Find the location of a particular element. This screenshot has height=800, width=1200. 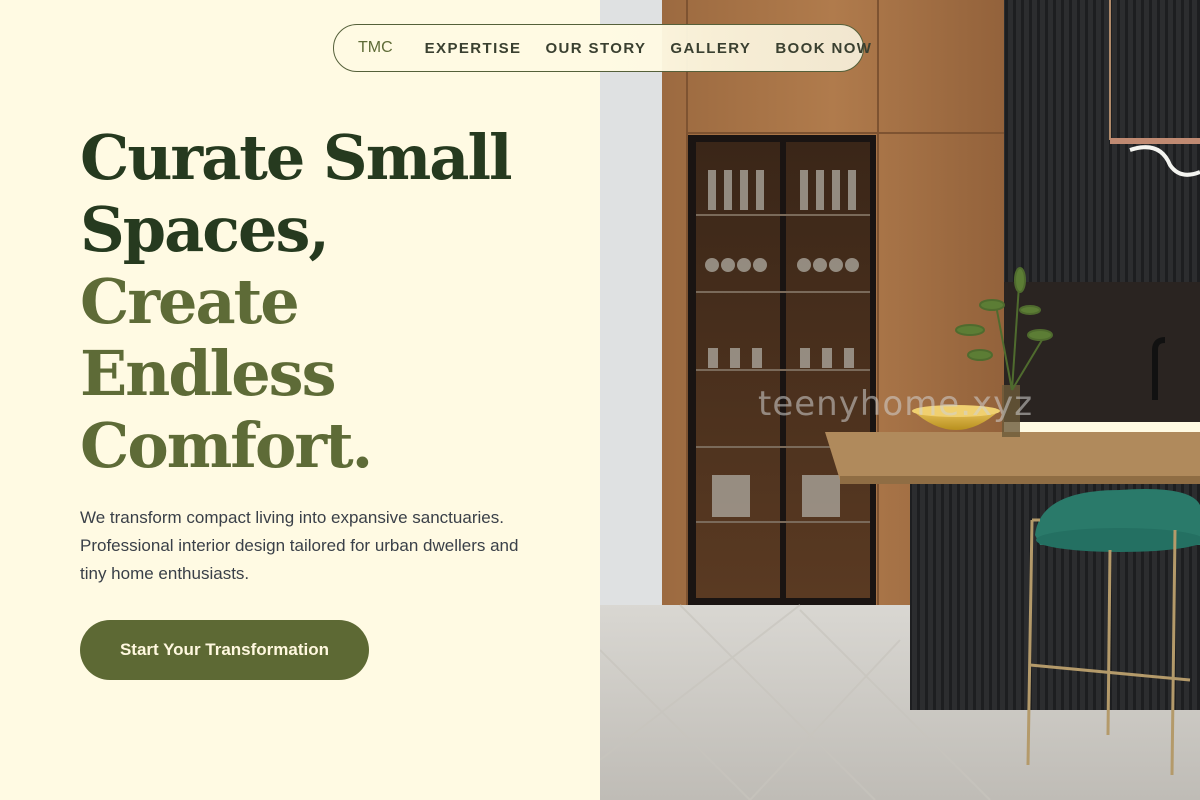

watermark-text: teenyhome.xyz is located at coordinates (896, 404).